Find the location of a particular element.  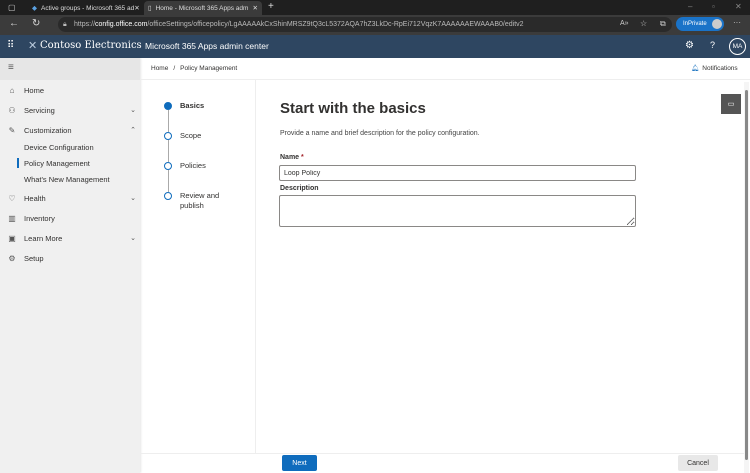

scrollbar is located at coordinates (746, 277).